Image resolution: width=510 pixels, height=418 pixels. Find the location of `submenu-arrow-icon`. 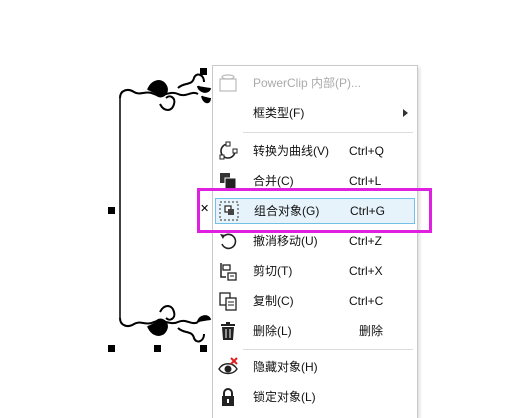

submenu-arrow-icon is located at coordinates (405, 113).